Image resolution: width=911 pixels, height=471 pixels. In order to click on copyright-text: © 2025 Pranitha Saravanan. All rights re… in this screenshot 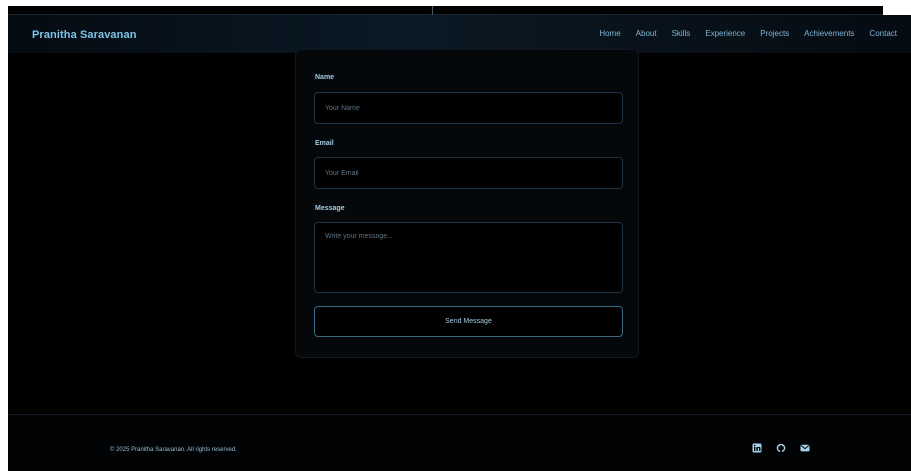, I will do `click(173, 450)`.